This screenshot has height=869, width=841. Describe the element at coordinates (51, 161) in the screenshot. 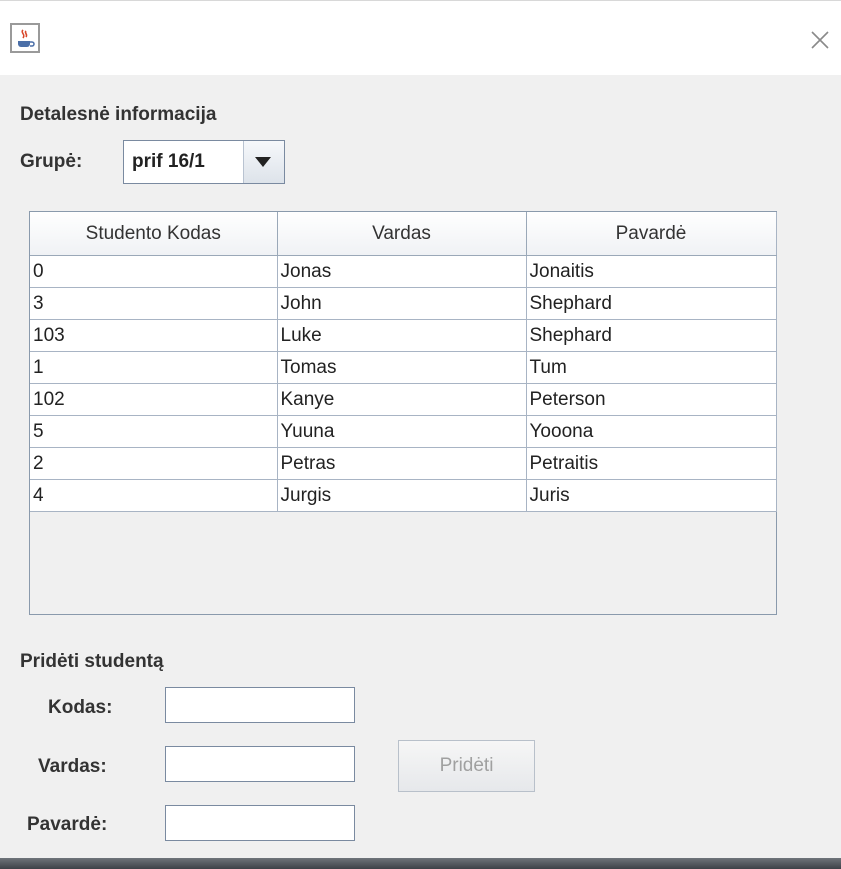

I see `group-label: Grupė:` at that location.